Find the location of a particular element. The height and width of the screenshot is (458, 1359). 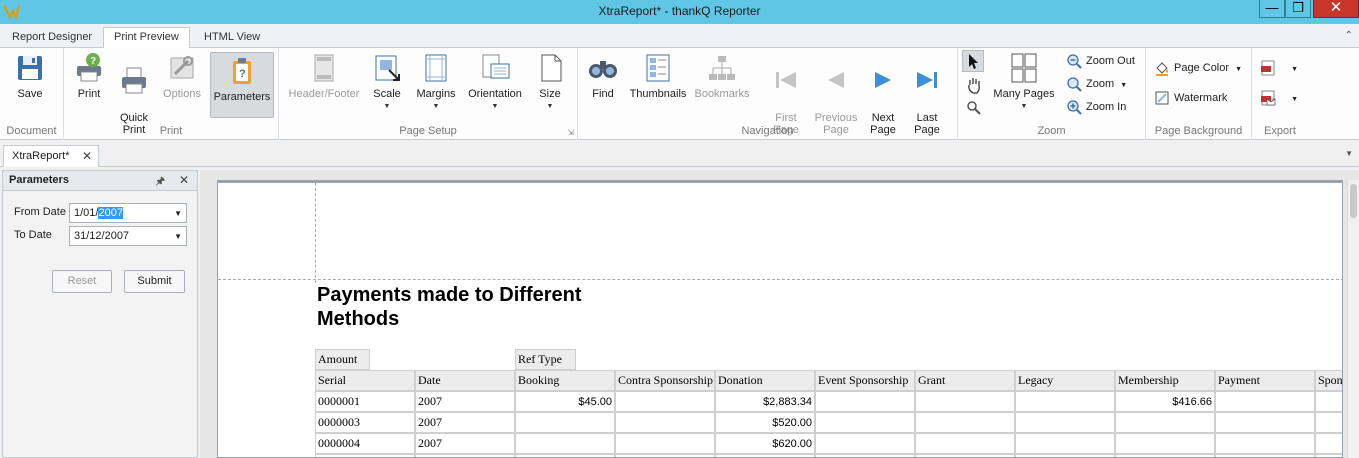

tab-report-designer: Report Designer is located at coordinates (52, 38).